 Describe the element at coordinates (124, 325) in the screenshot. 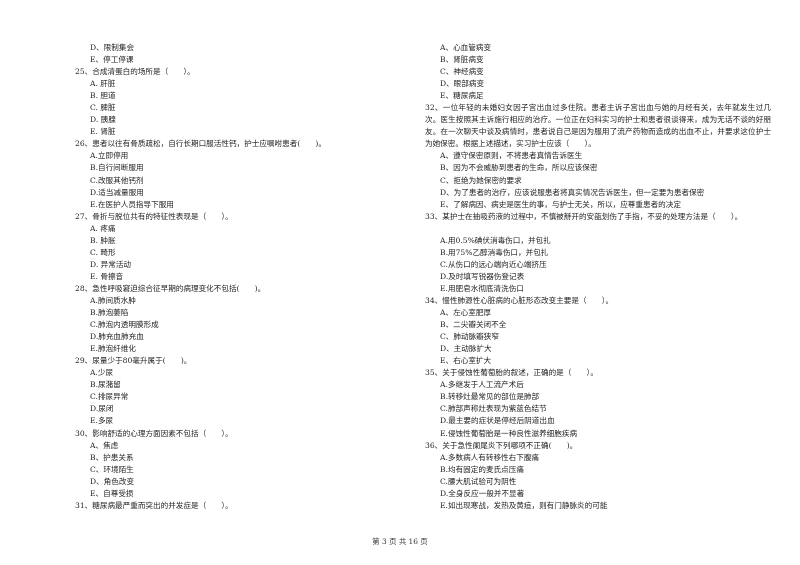

I see `answer-option: C.肺泡内透明膜形成` at that location.